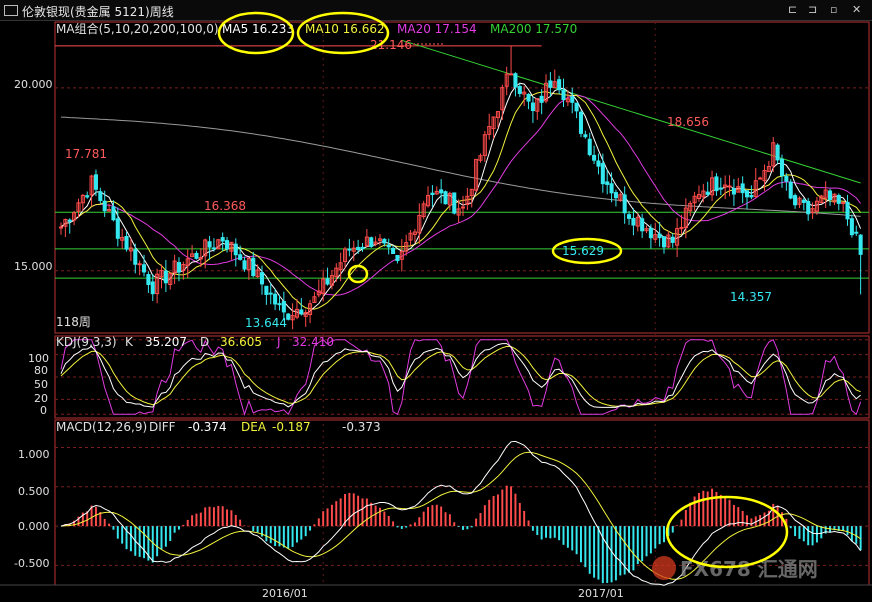 The height and width of the screenshot is (602, 872). Describe the element at coordinates (361, 427) in the screenshot. I see `macd-value: -0.373` at that location.